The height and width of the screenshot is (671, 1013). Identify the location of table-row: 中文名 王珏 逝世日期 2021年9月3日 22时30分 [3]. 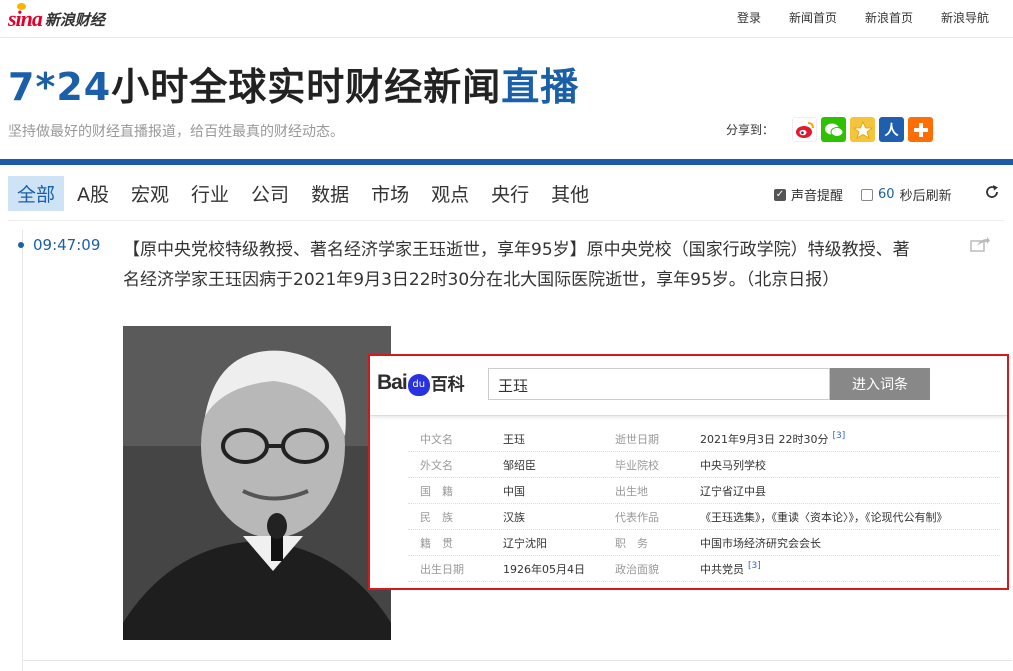
(704, 439).